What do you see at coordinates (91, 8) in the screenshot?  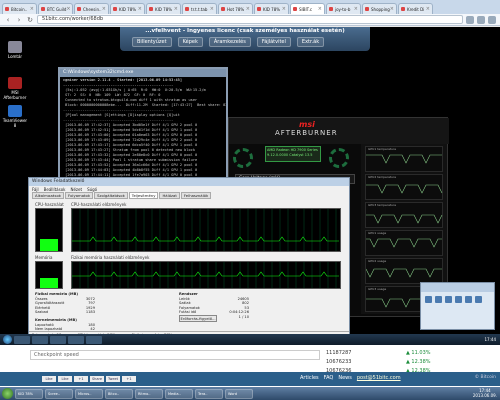 I see `browser-tab: Cheesin.. ×` at bounding box center [91, 8].